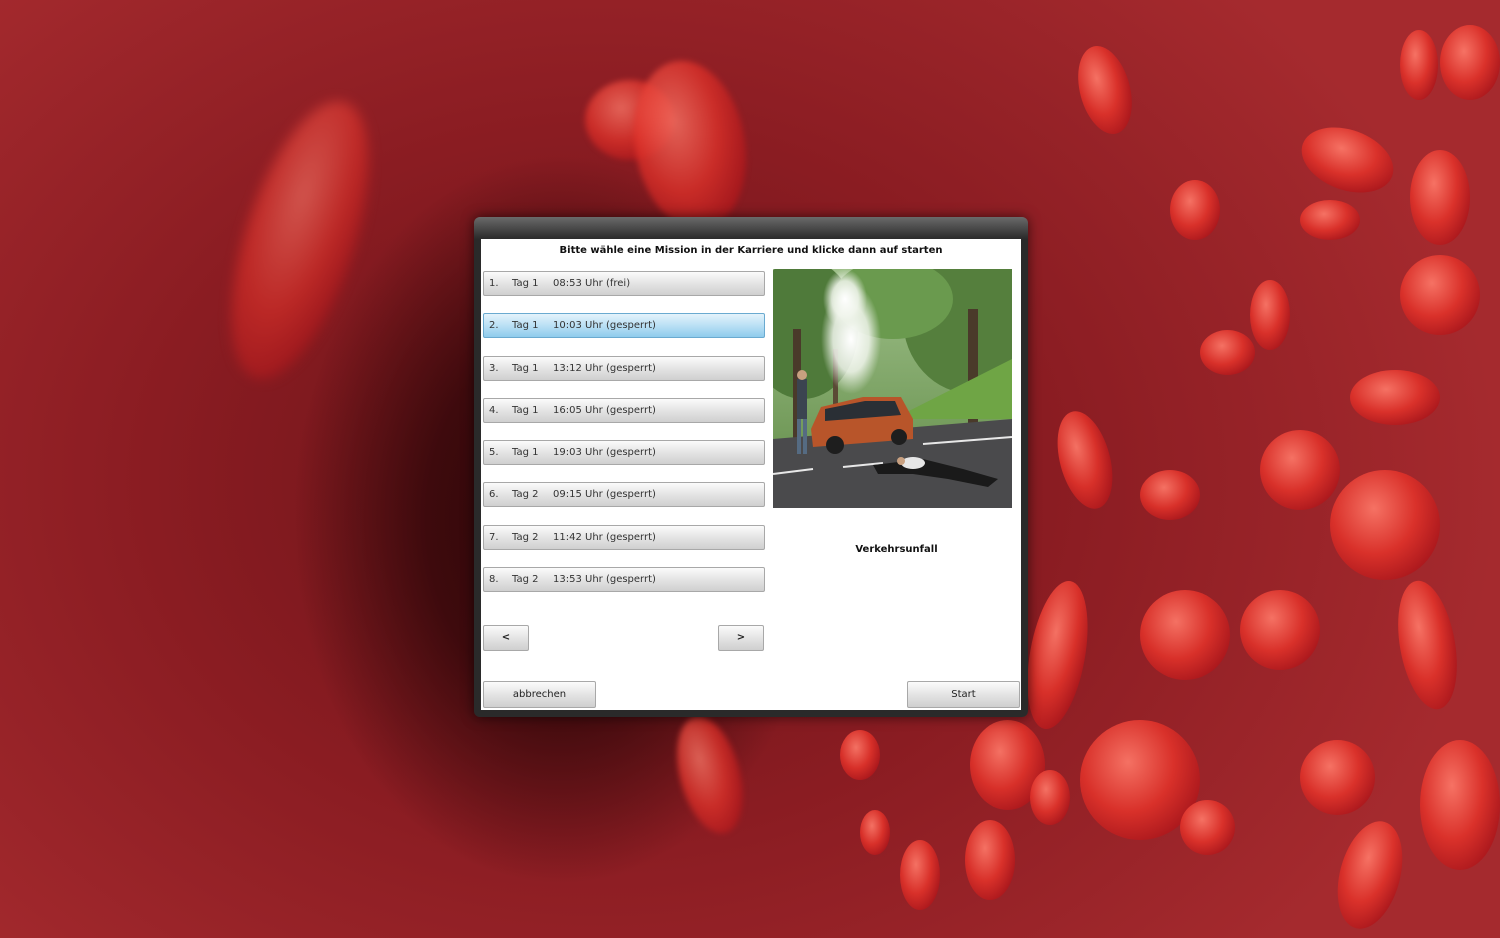 The height and width of the screenshot is (938, 1500). I want to click on start-button: Start, so click(963, 694).